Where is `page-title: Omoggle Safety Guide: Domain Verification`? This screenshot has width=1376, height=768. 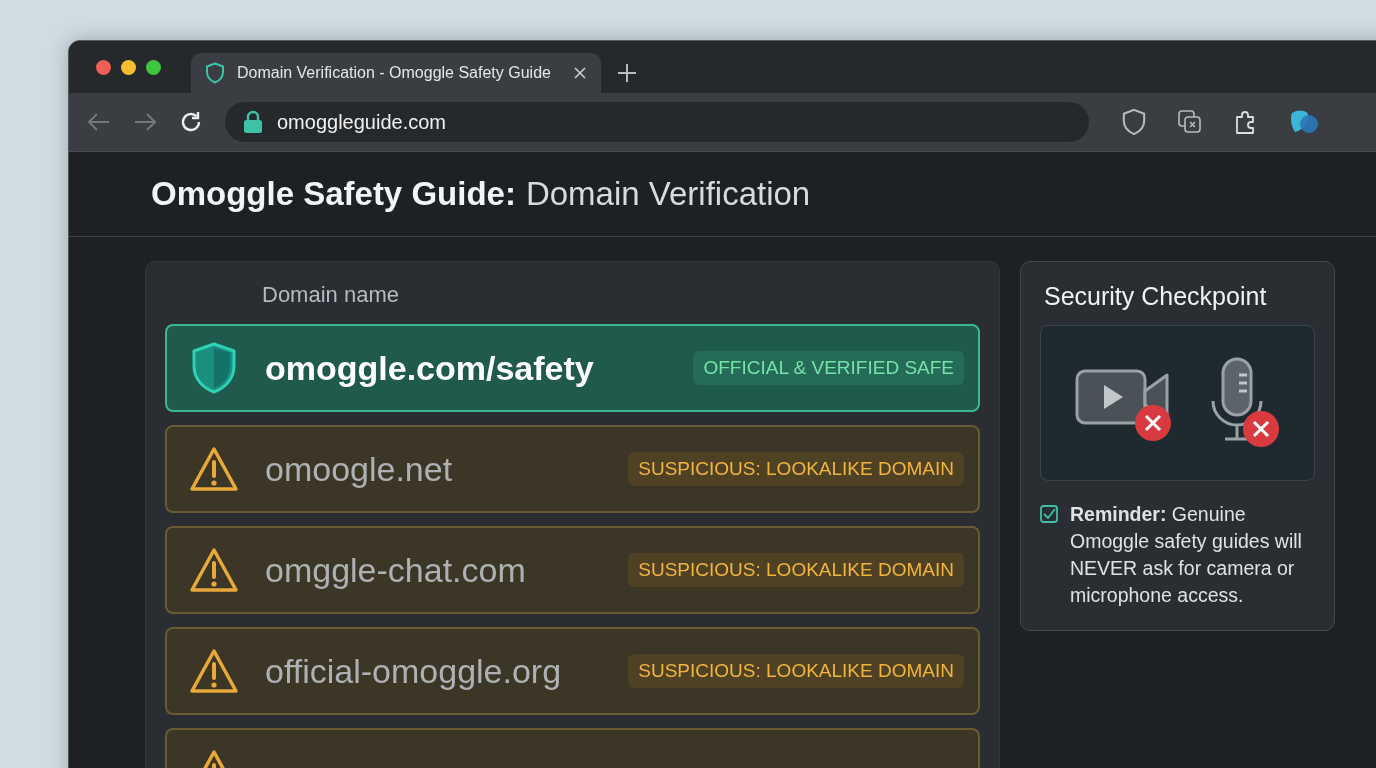 page-title: Omoggle Safety Guide: Domain Verification is located at coordinates (481, 194).